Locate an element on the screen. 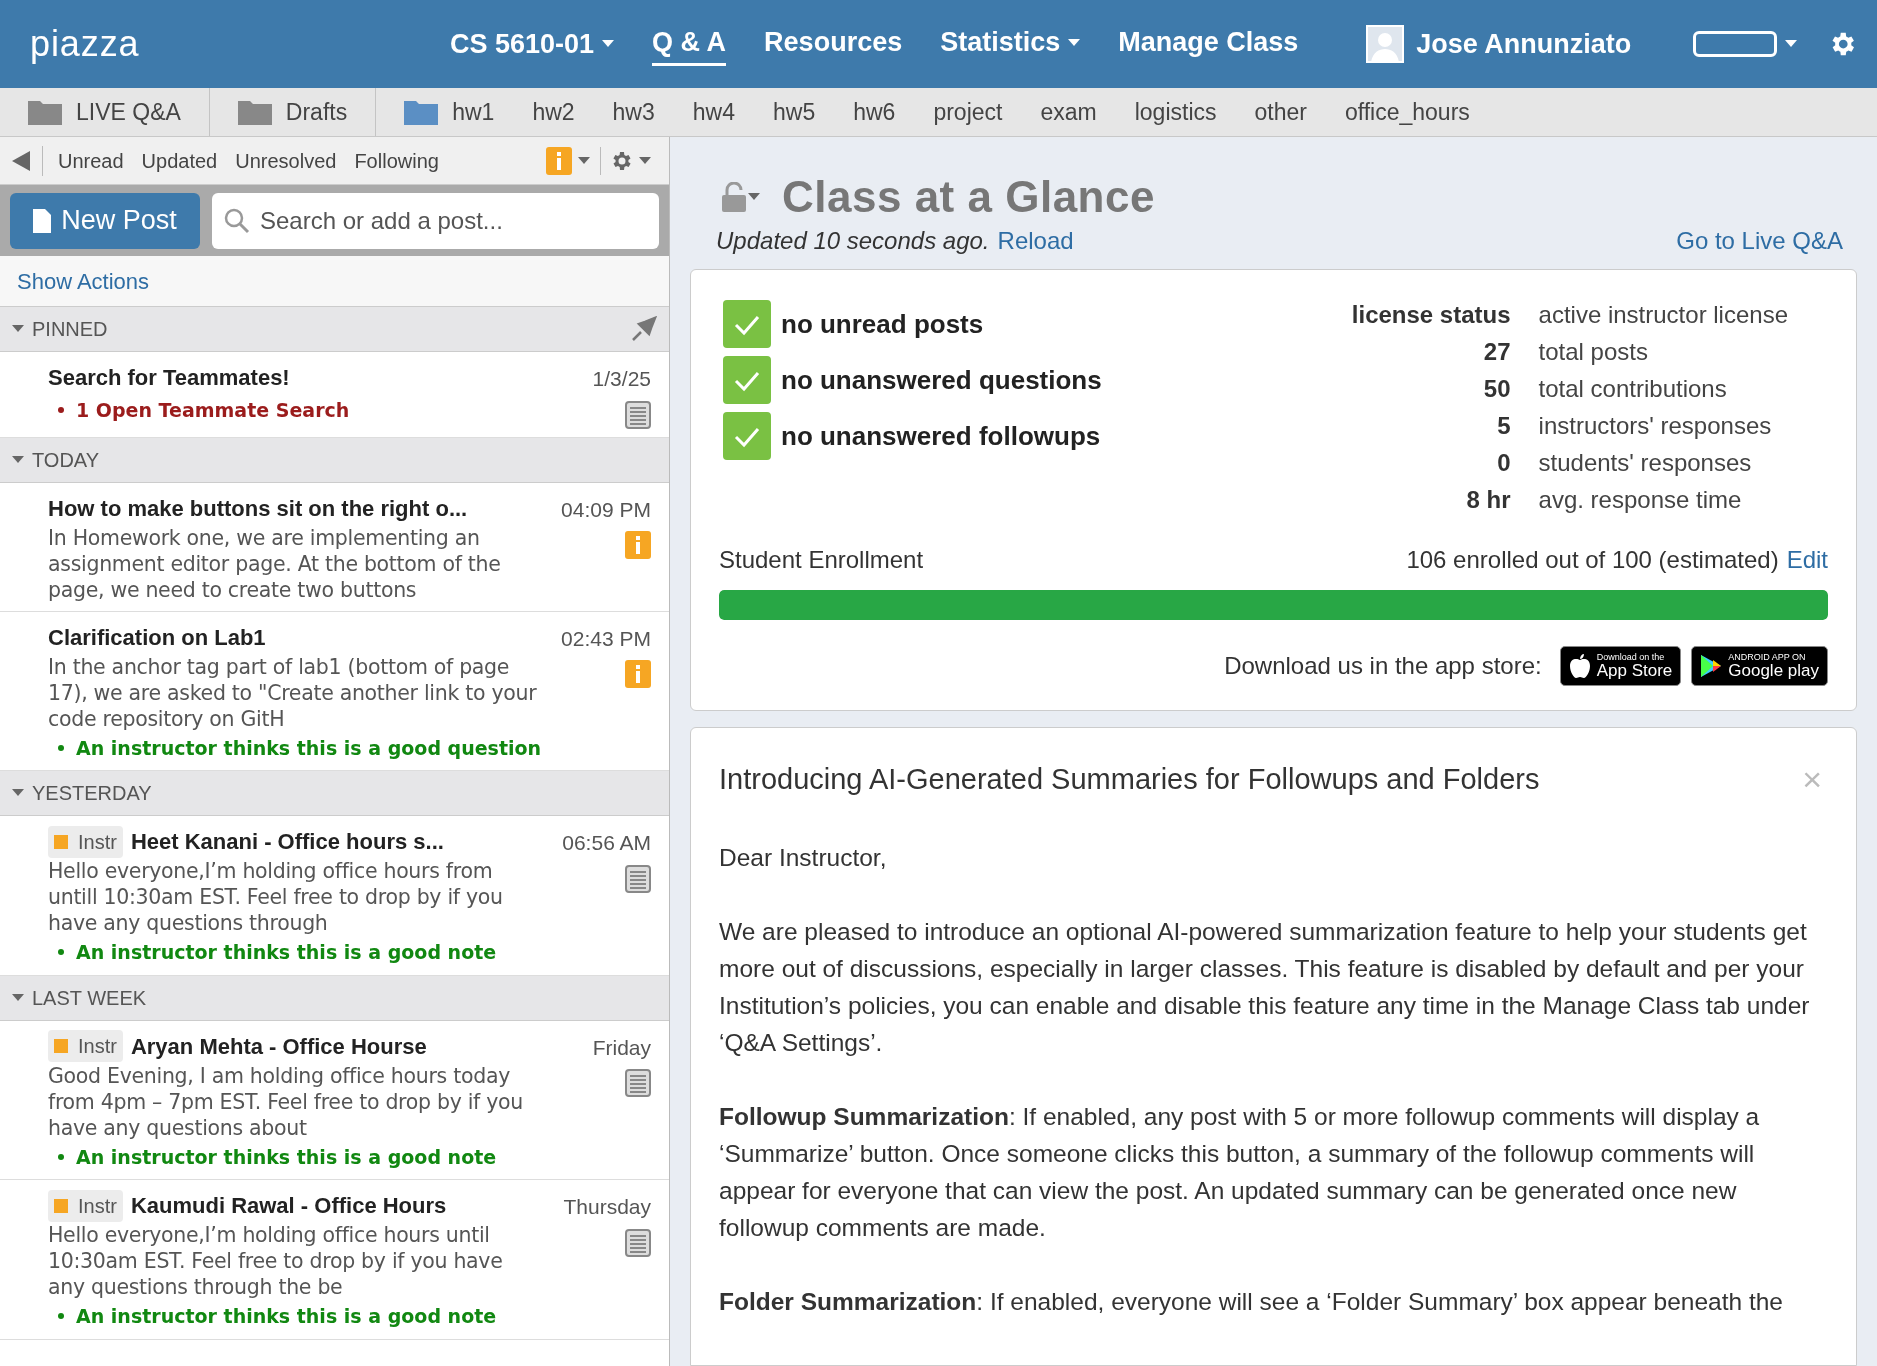 This screenshot has height=1366, width=1877. filter-tab: Updated is located at coordinates (179, 160).